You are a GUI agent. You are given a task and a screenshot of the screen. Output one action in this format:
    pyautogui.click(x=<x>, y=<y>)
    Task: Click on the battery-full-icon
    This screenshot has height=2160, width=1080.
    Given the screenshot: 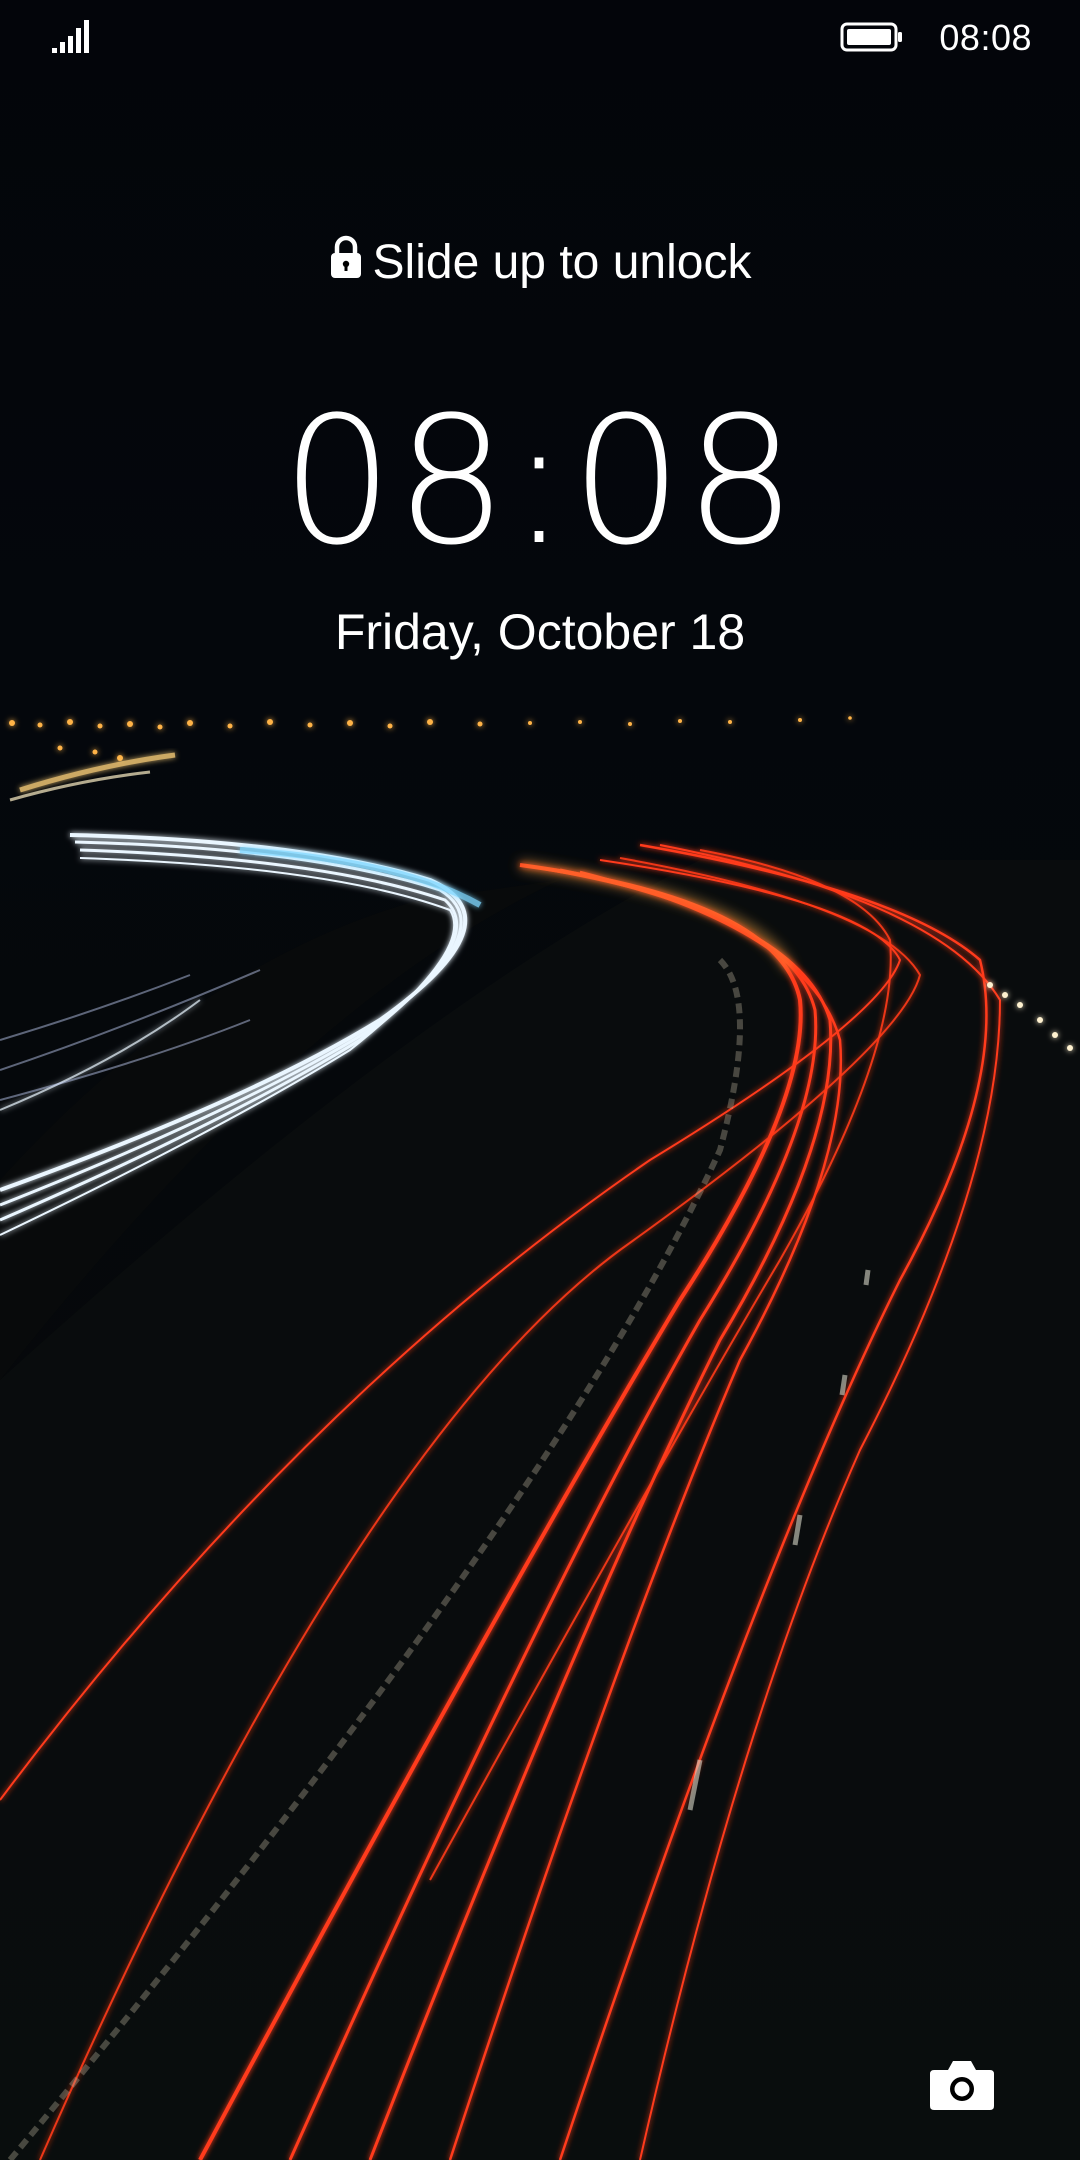 What is the action you would take?
    pyautogui.click(x=871, y=37)
    